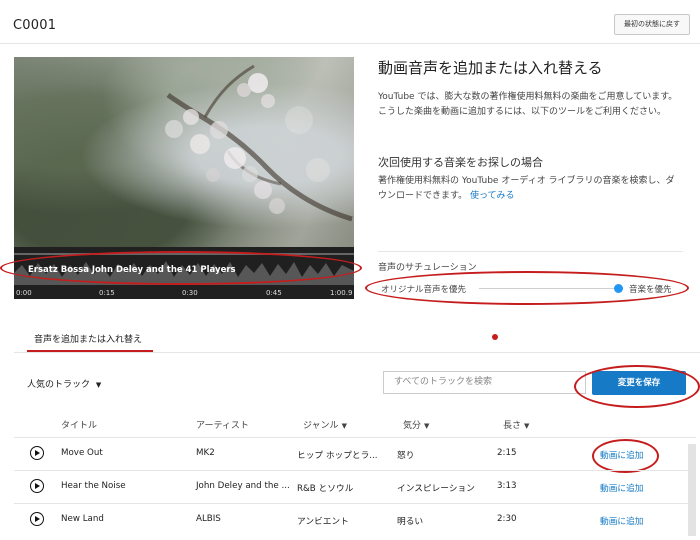 Image resolution: width=700 pixels, height=540 pixels. Describe the element at coordinates (208, 519) in the screenshot. I see `track-artist: ALBIS` at that location.